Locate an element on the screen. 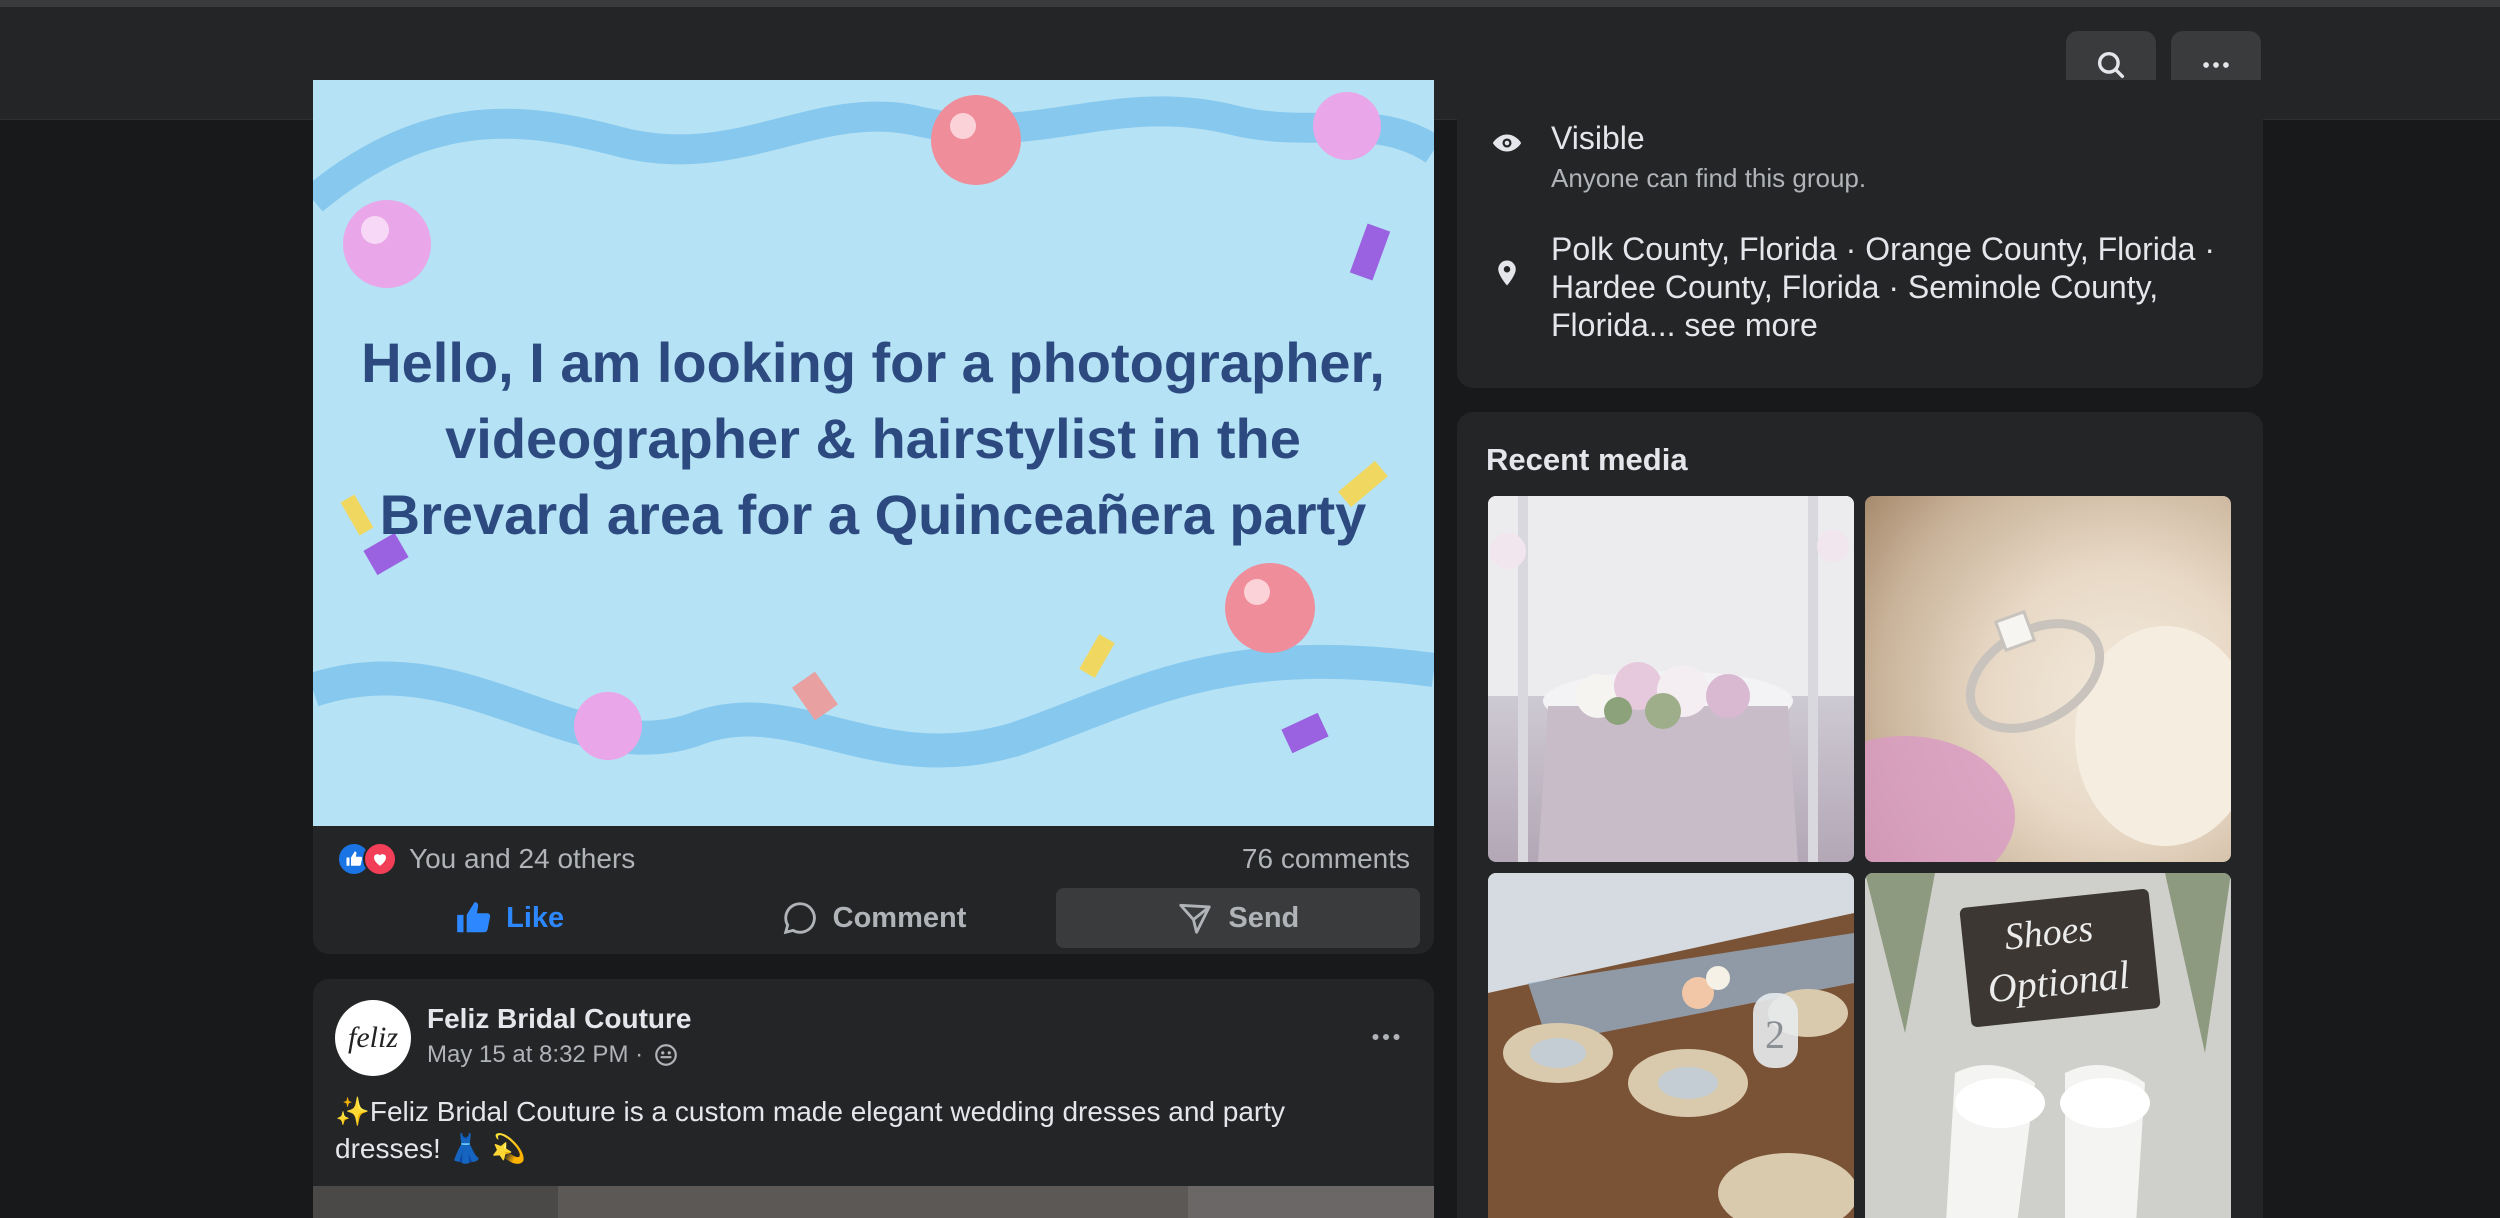 The width and height of the screenshot is (2500, 1218). visibility-title: Visible is located at coordinates (1598, 138).